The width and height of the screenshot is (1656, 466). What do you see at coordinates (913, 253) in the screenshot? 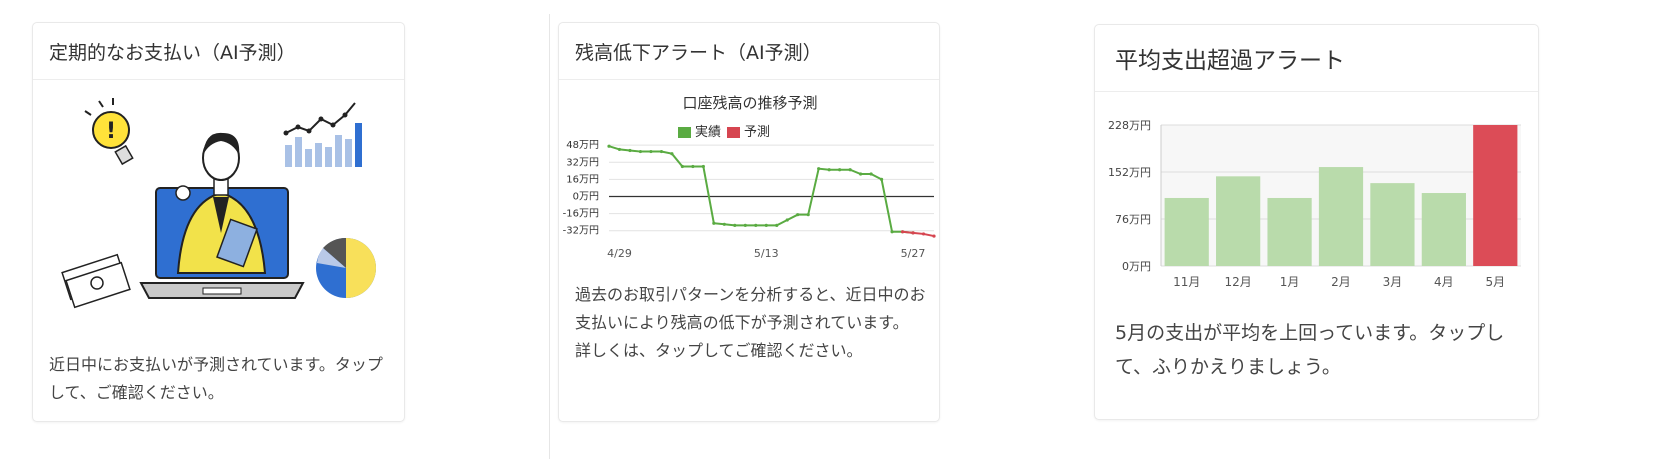
I see `x-tick-label: 5/27` at bounding box center [913, 253].